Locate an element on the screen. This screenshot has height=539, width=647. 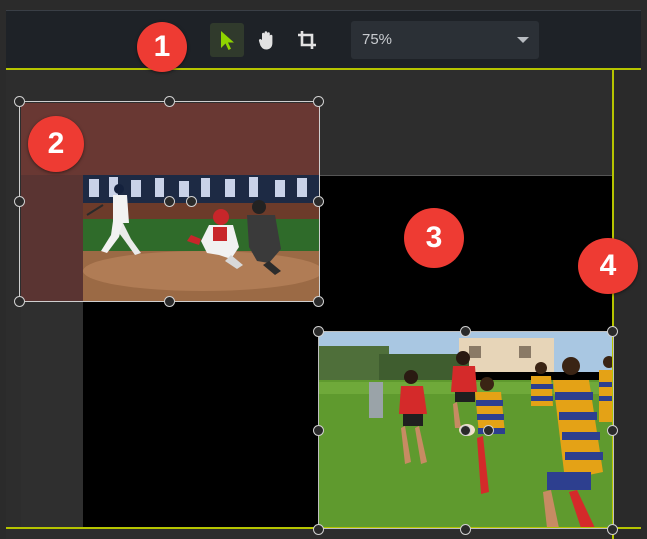
callout-badge-1: 1 is located at coordinates (162, 47).